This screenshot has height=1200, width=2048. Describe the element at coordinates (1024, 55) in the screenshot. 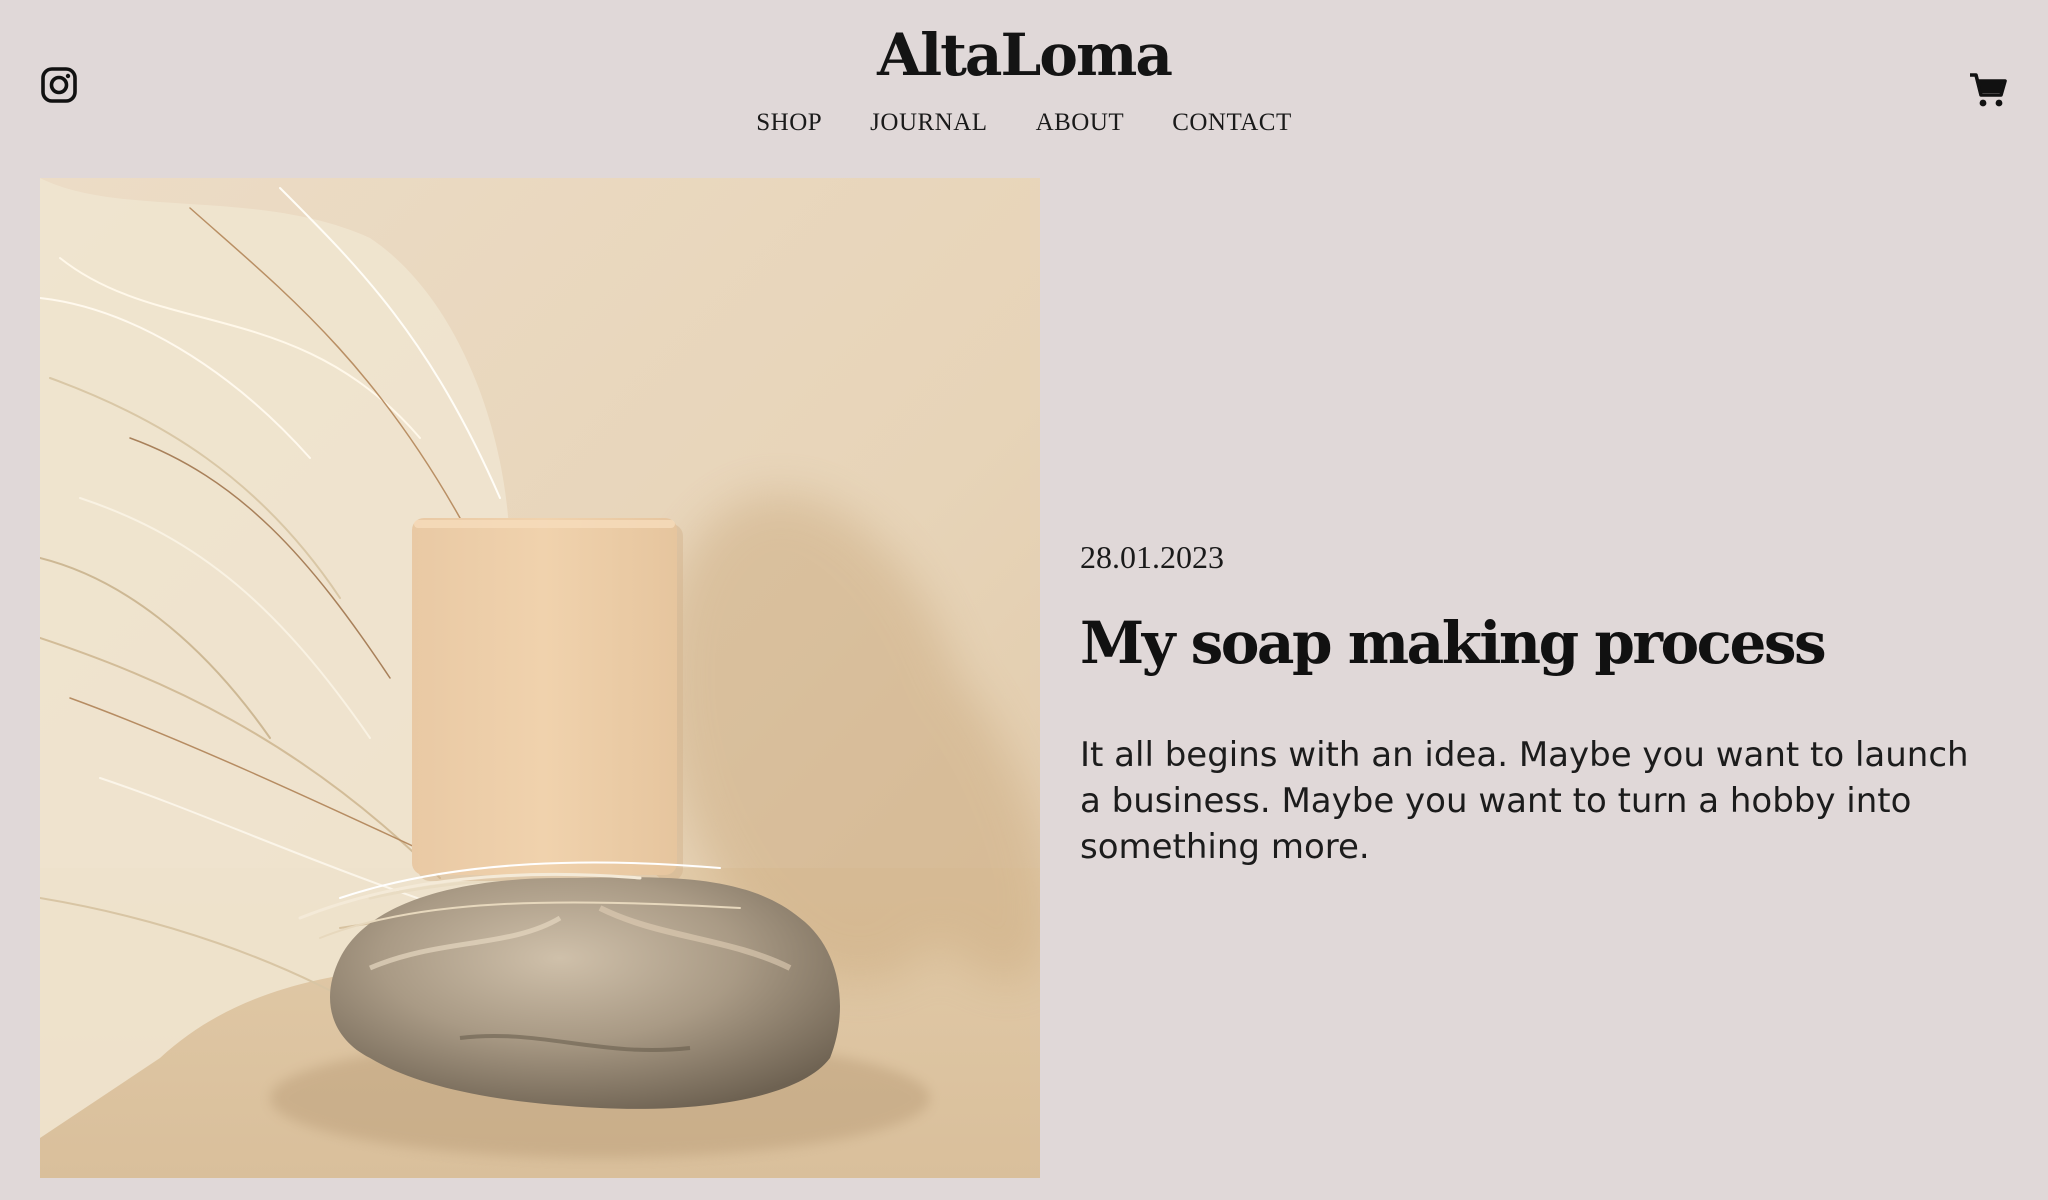

I see `site-logo: AltaLoma` at that location.